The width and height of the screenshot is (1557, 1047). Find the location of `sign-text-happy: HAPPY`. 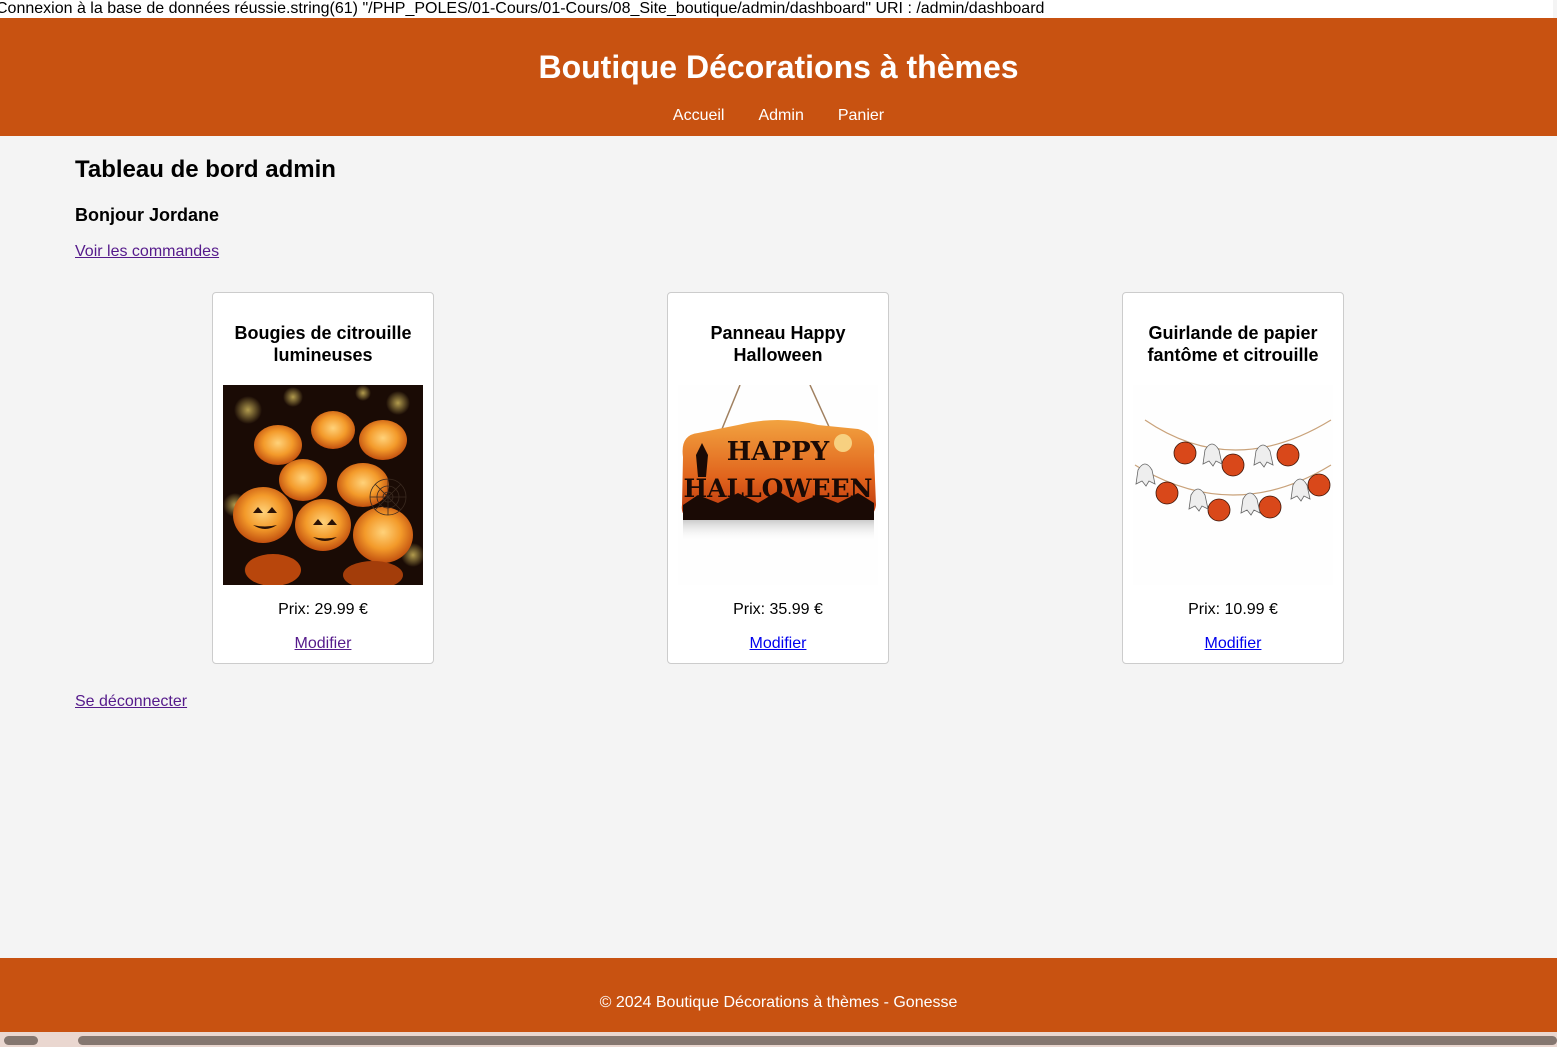

sign-text-happy: HAPPY is located at coordinates (778, 452).